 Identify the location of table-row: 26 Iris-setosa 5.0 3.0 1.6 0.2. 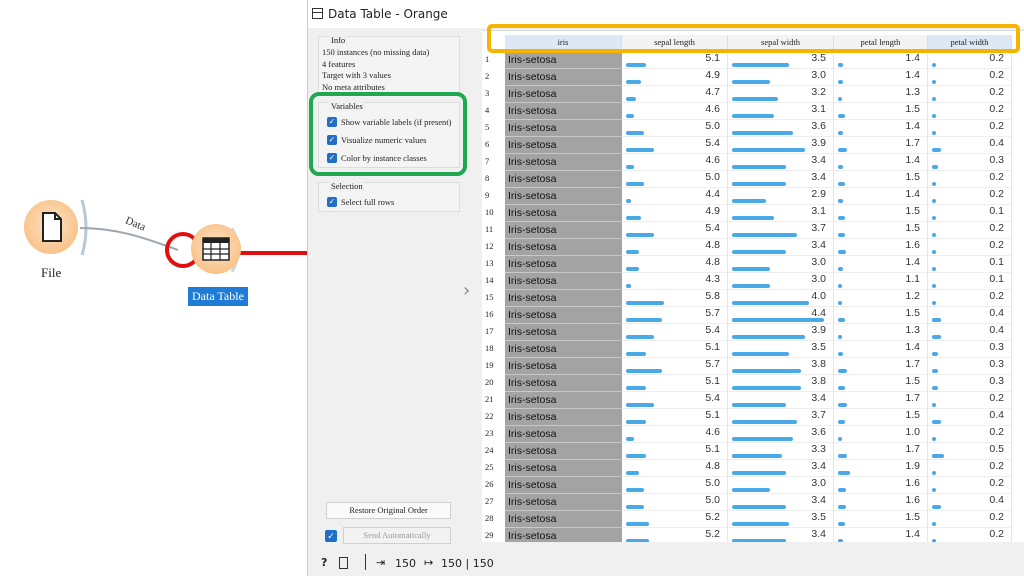
(753, 485).